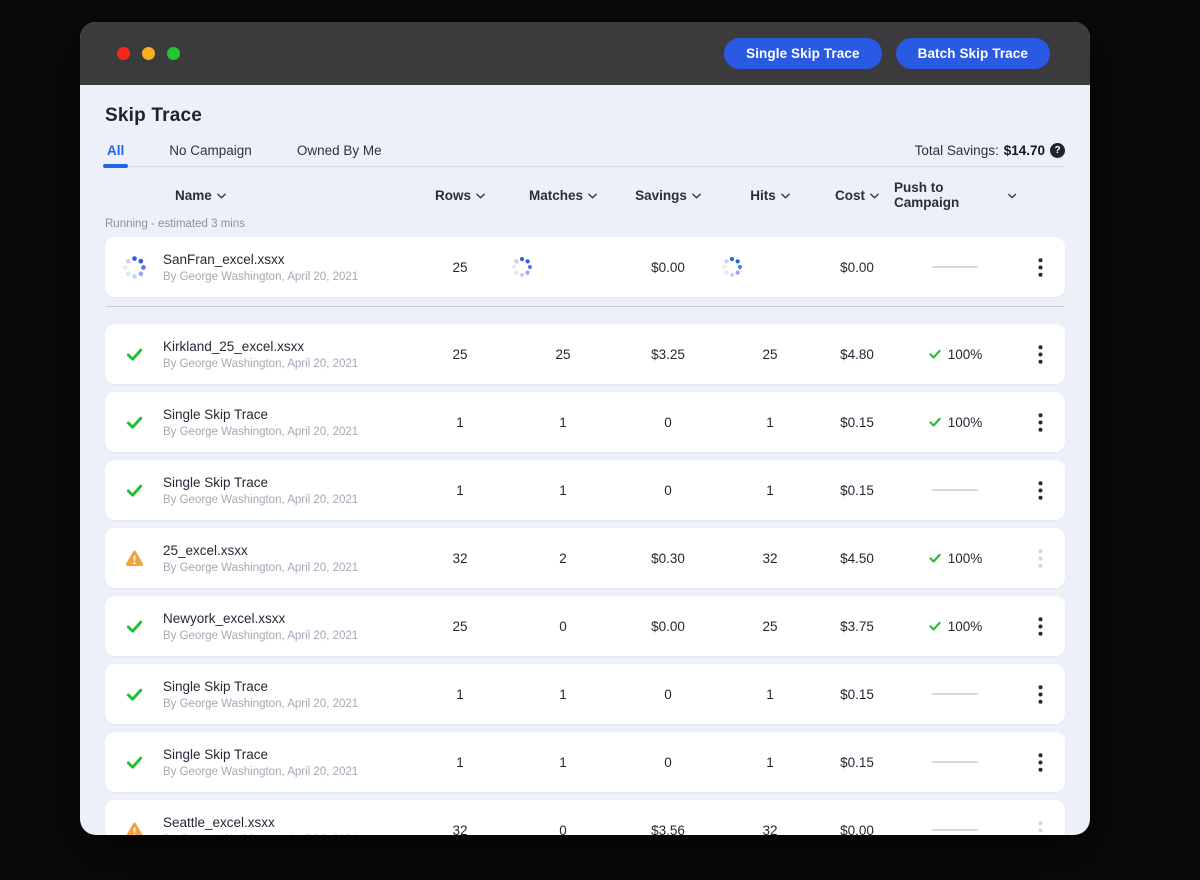  I want to click on tab-bar: All No Campaign Owned By Me, so click(243, 155).